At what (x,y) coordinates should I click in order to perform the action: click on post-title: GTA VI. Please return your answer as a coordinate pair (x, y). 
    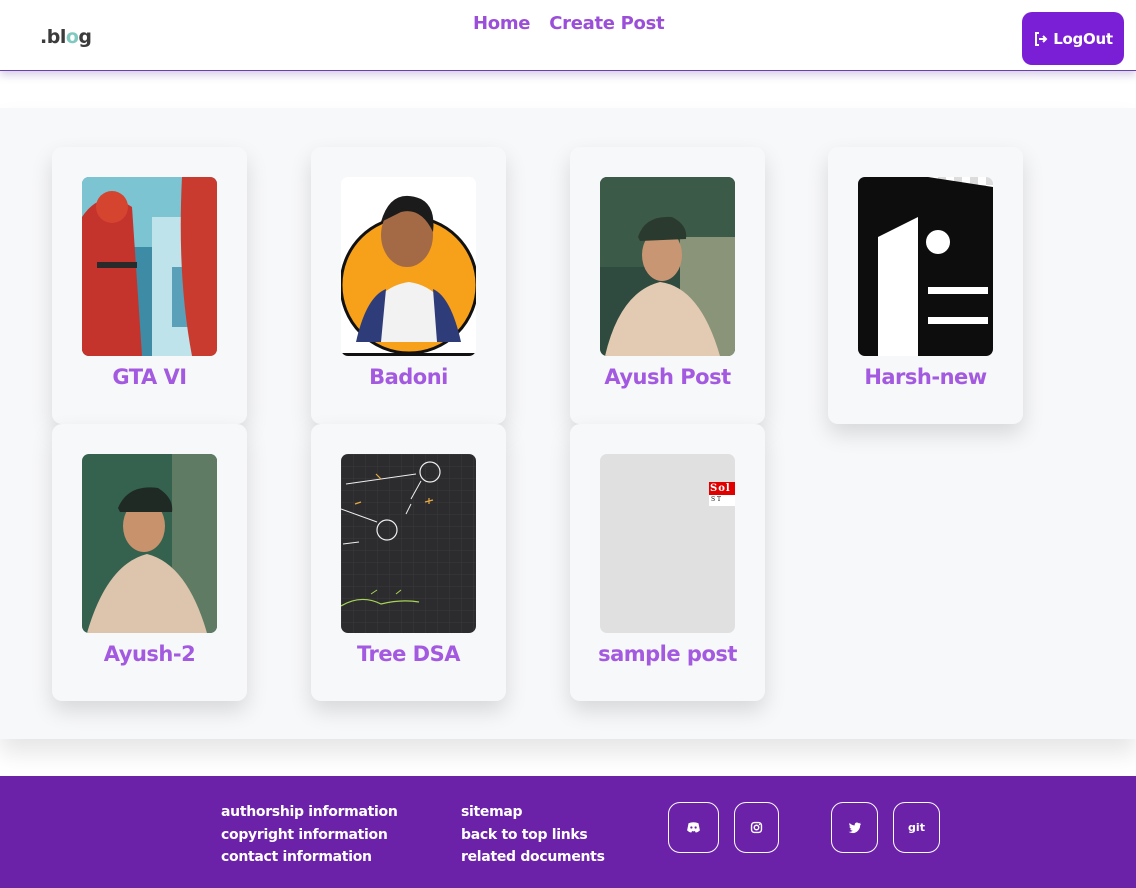
    Looking at the image, I should click on (149, 377).